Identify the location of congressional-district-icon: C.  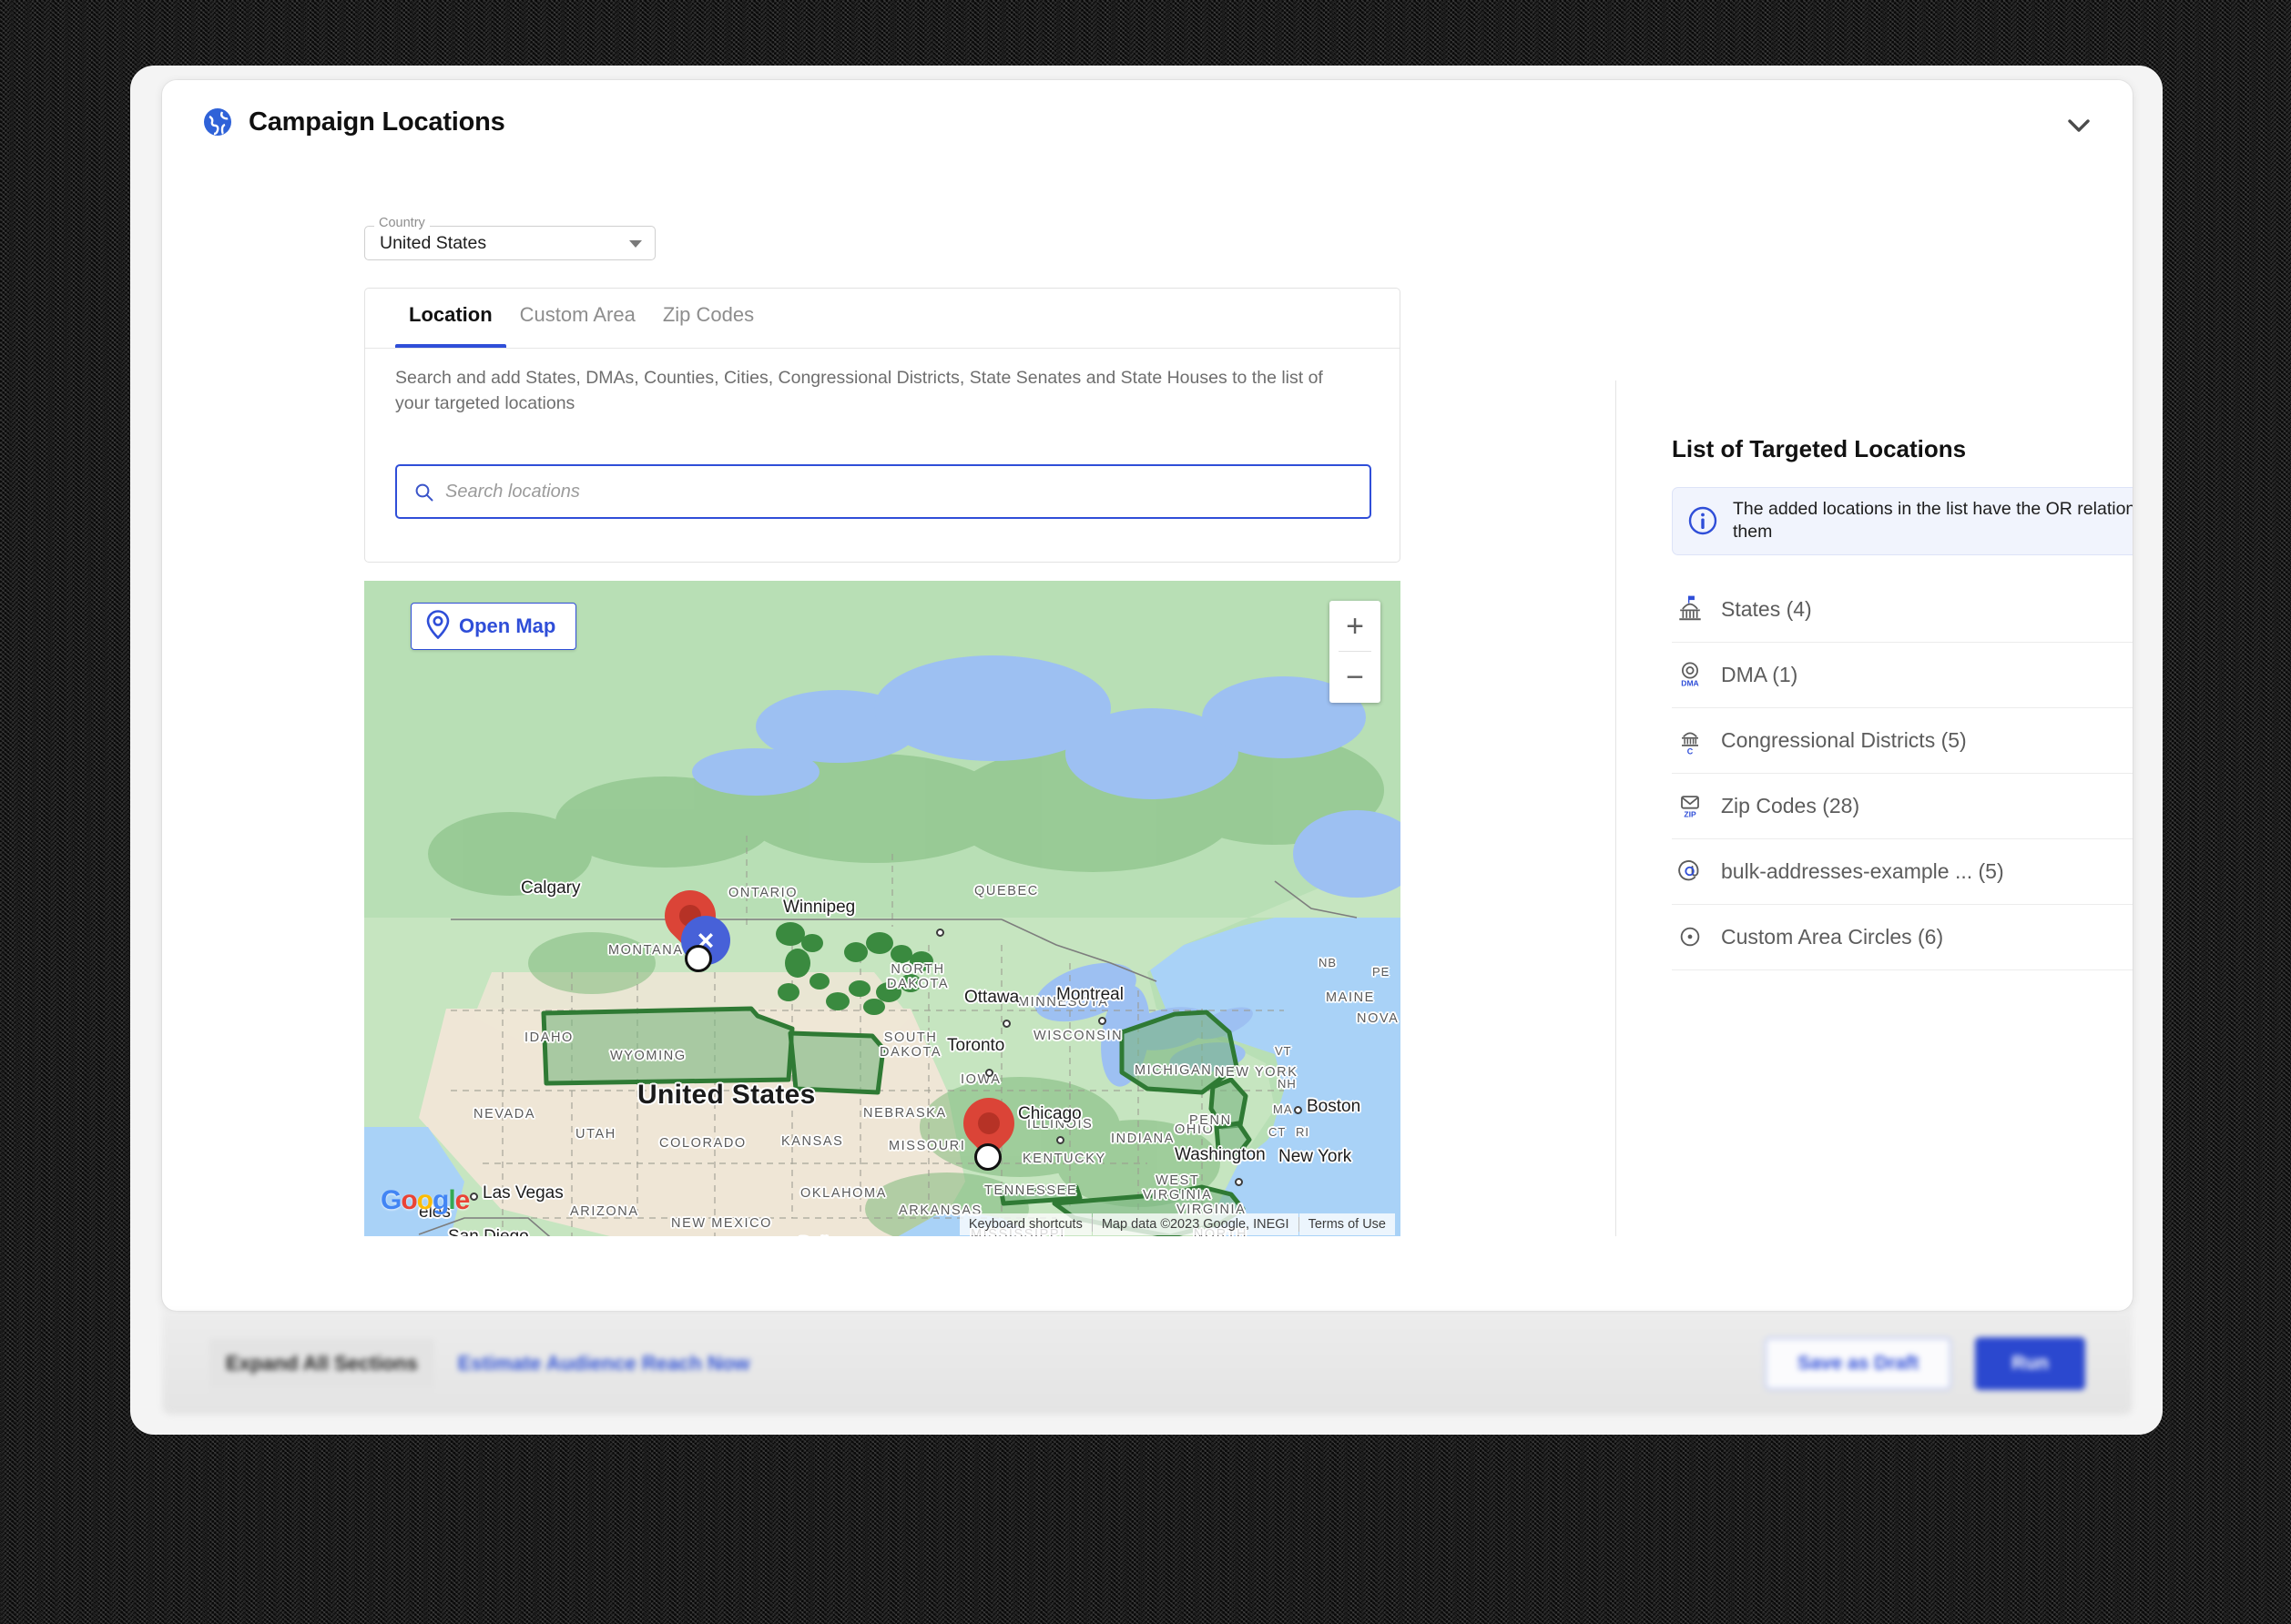
(1690, 740).